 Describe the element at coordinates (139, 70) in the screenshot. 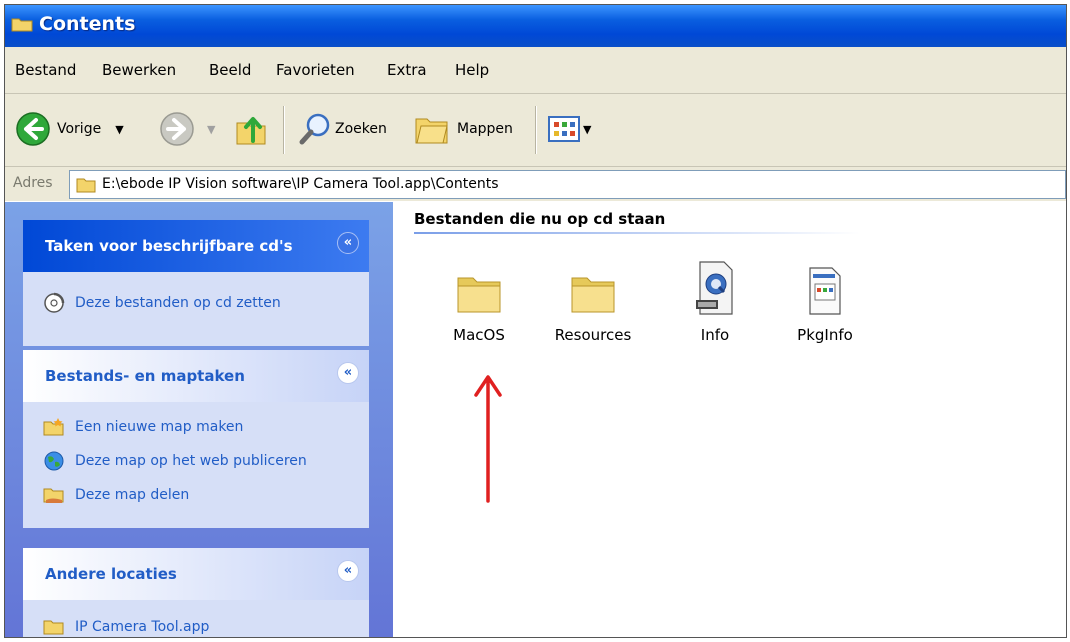

I see `menu-edit: Bewerken` at that location.